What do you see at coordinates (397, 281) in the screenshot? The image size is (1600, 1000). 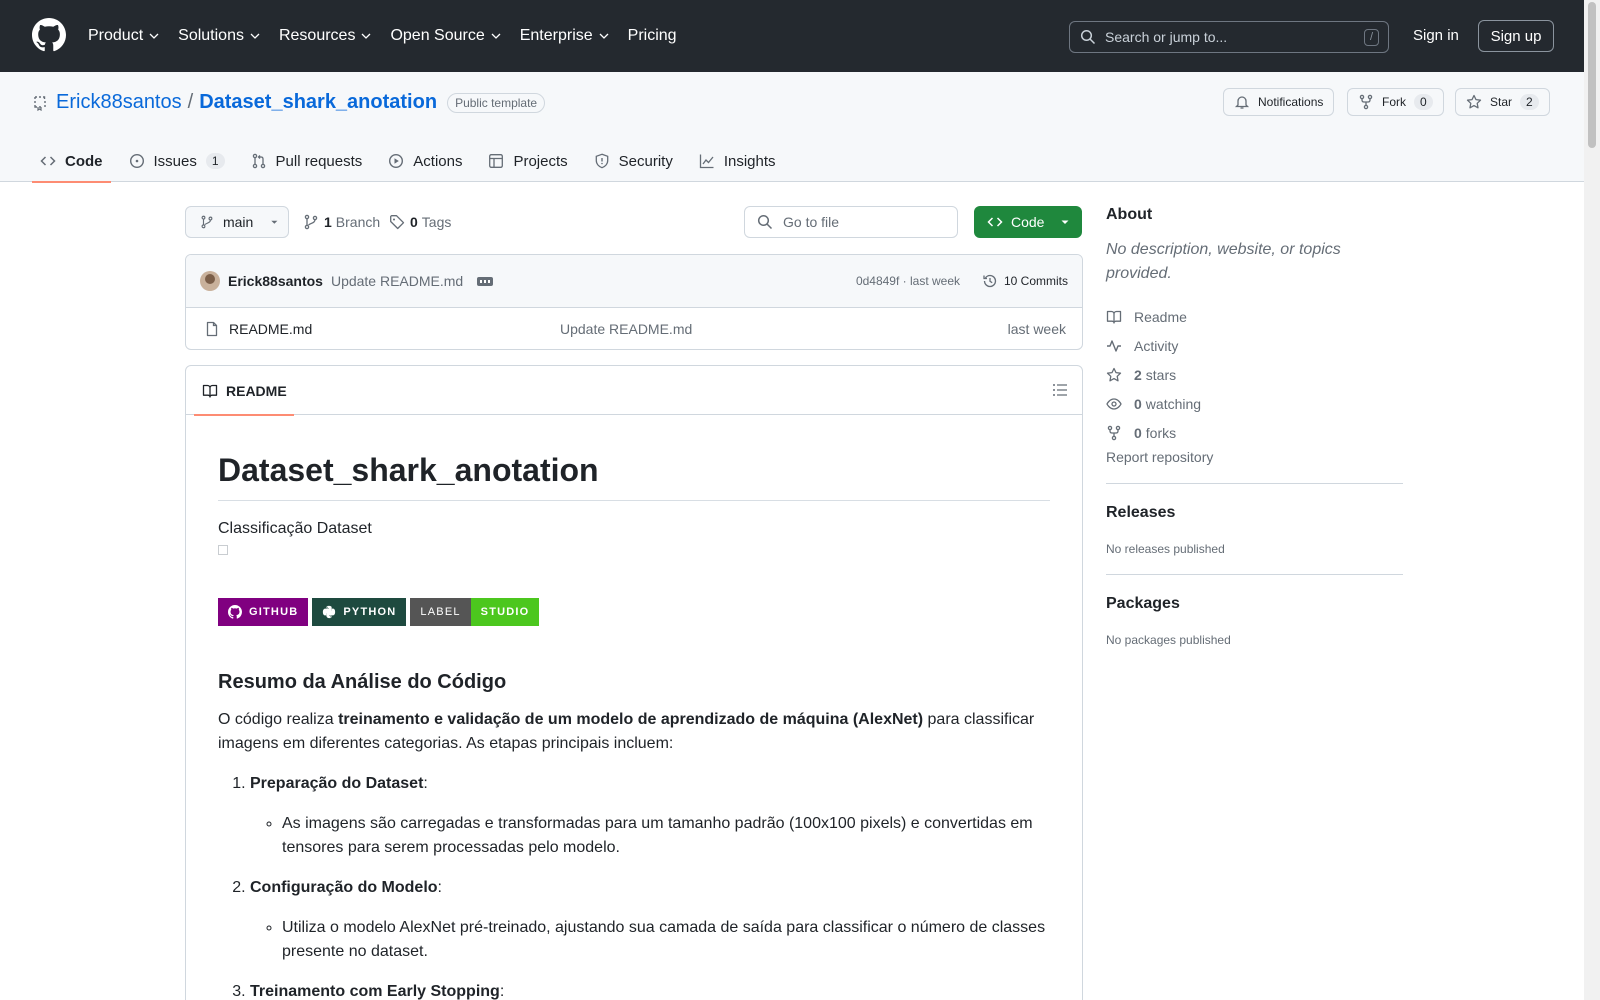 I see `commit-message: Update README.md` at bounding box center [397, 281].